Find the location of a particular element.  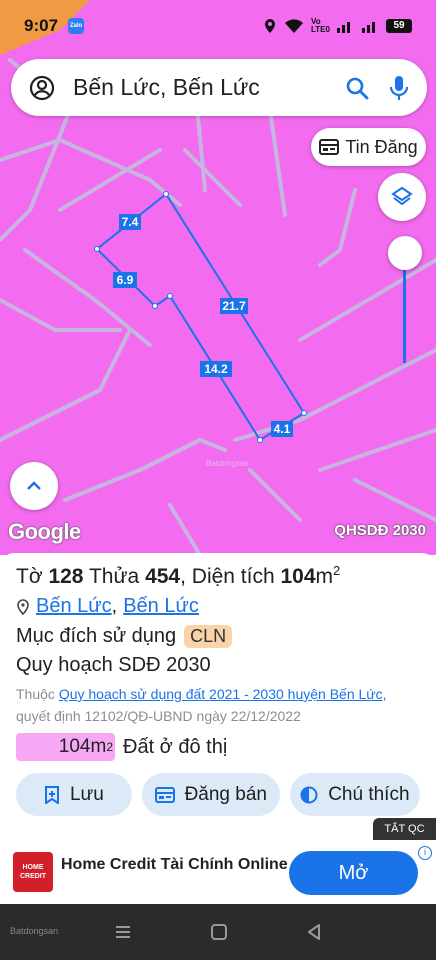

opacity-slider-handle is located at coordinates (405, 253).